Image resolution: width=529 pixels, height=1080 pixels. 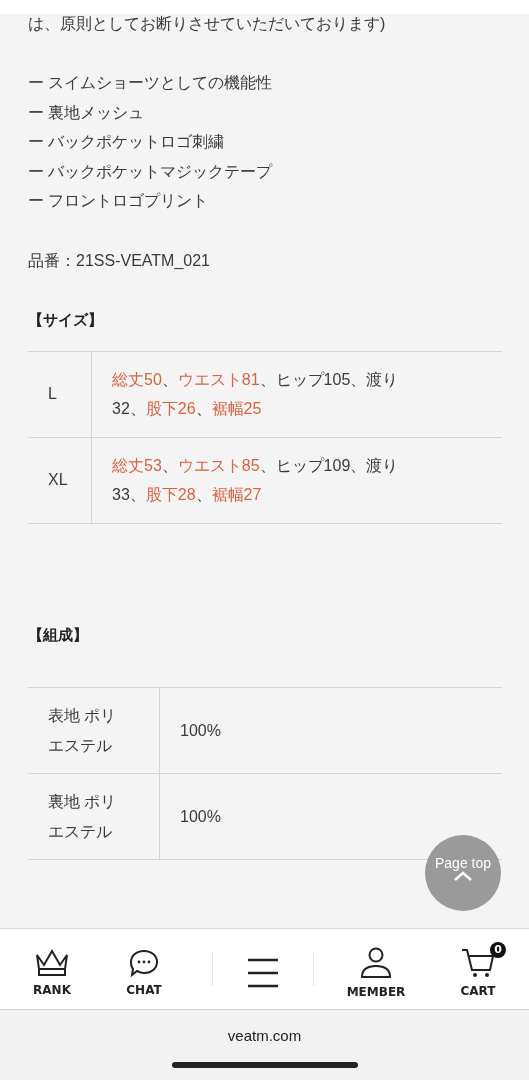 I want to click on nav-button: CART 0, so click(x=478, y=969).